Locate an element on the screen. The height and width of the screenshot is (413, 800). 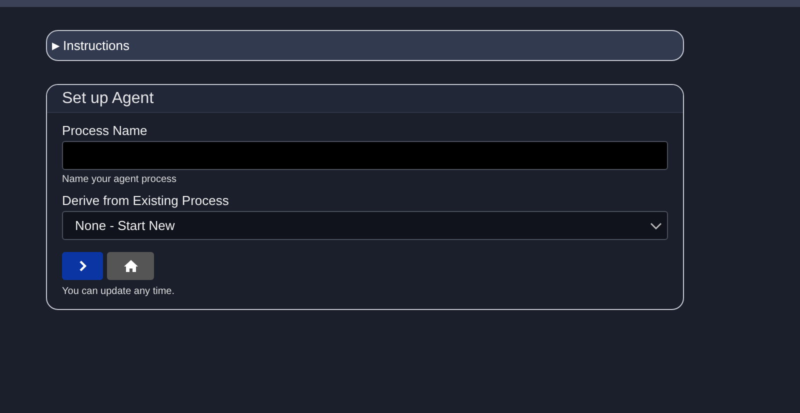
field-label: Process Name is located at coordinates (105, 130).